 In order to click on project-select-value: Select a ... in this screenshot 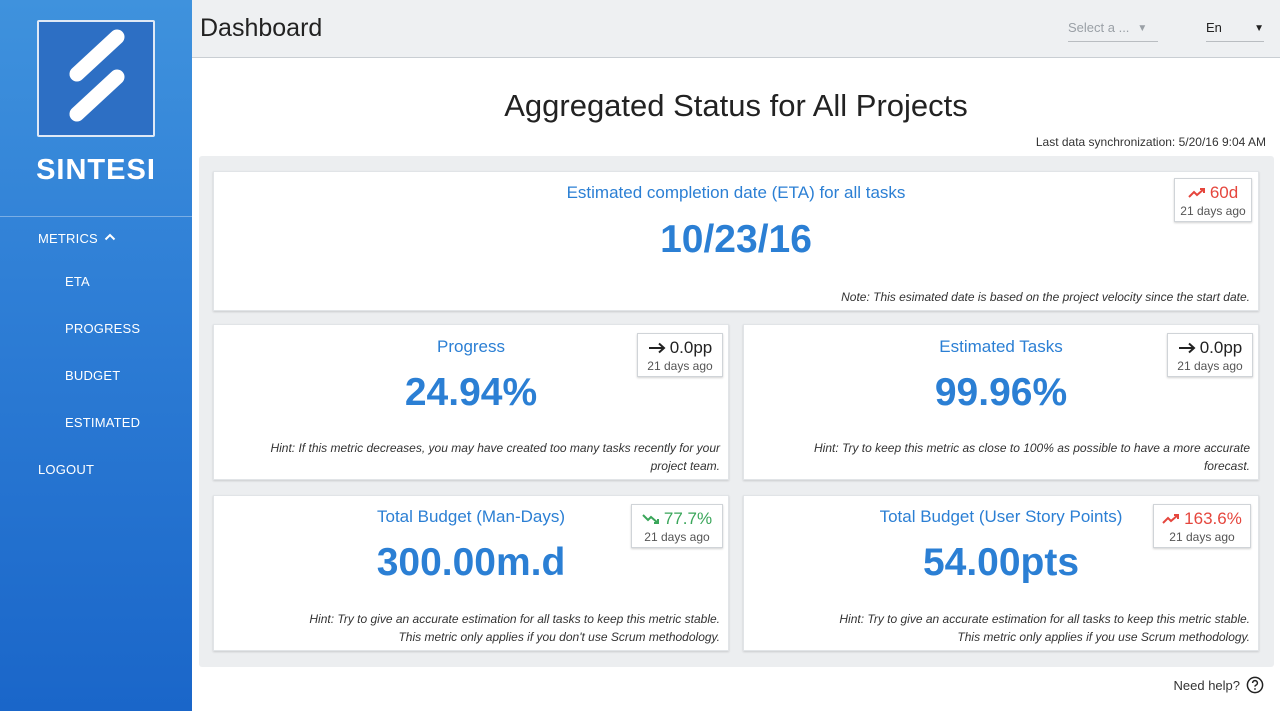, I will do `click(1099, 27)`.